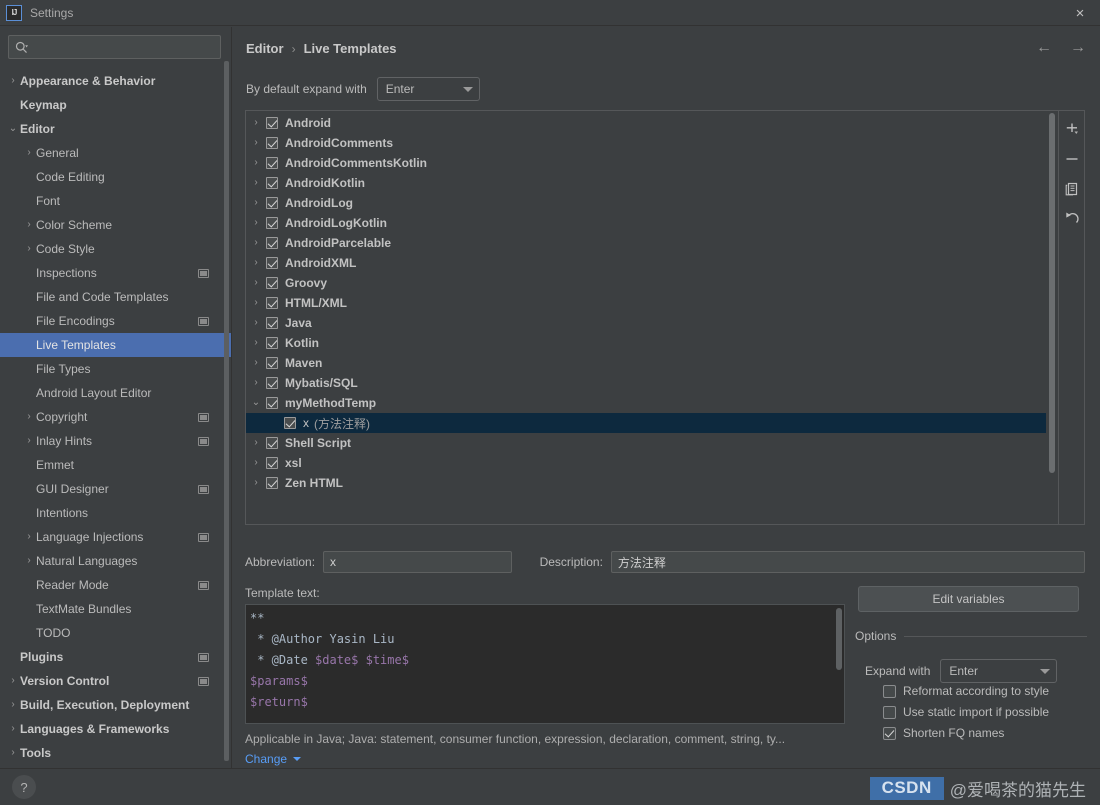  I want to click on sidebar-item-copyright: › Copyright, so click(115, 417).